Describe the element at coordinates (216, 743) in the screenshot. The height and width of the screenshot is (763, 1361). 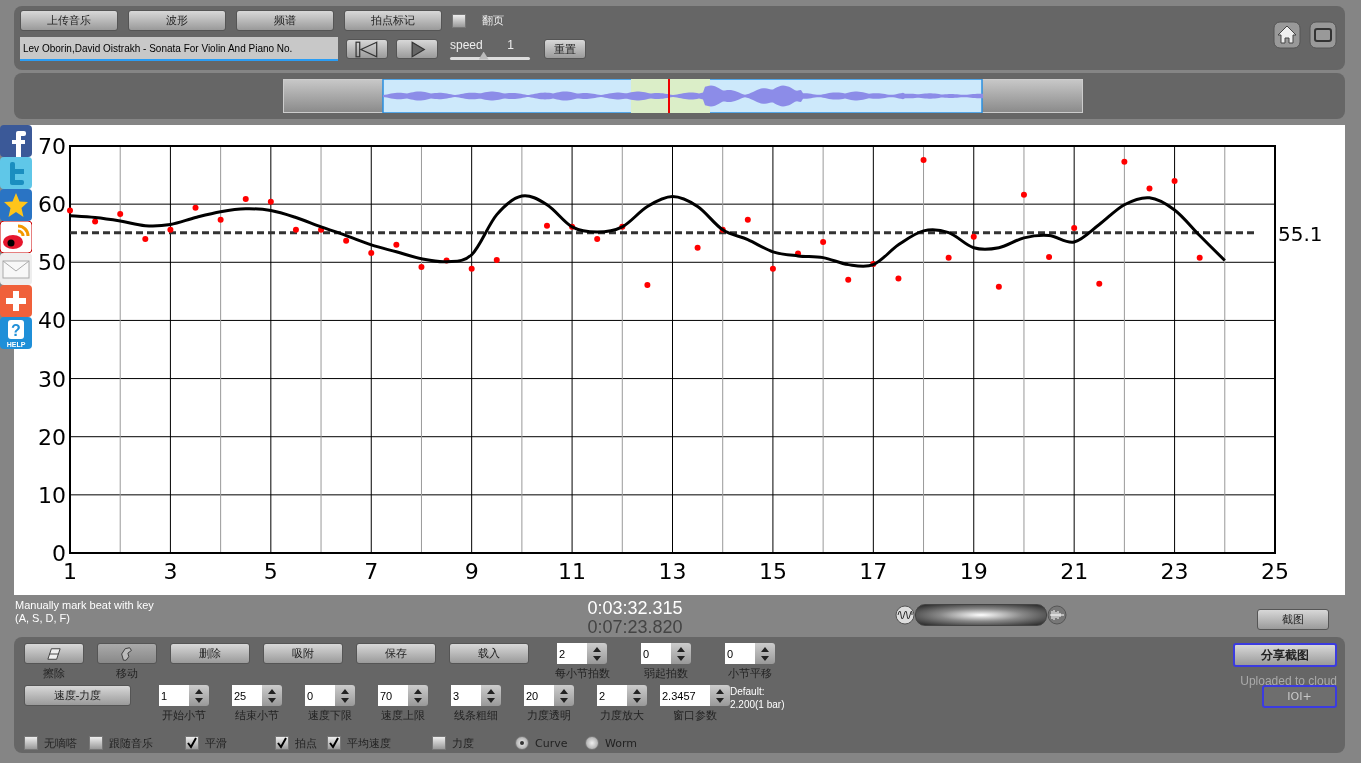
I see `option-label: 平滑` at that location.